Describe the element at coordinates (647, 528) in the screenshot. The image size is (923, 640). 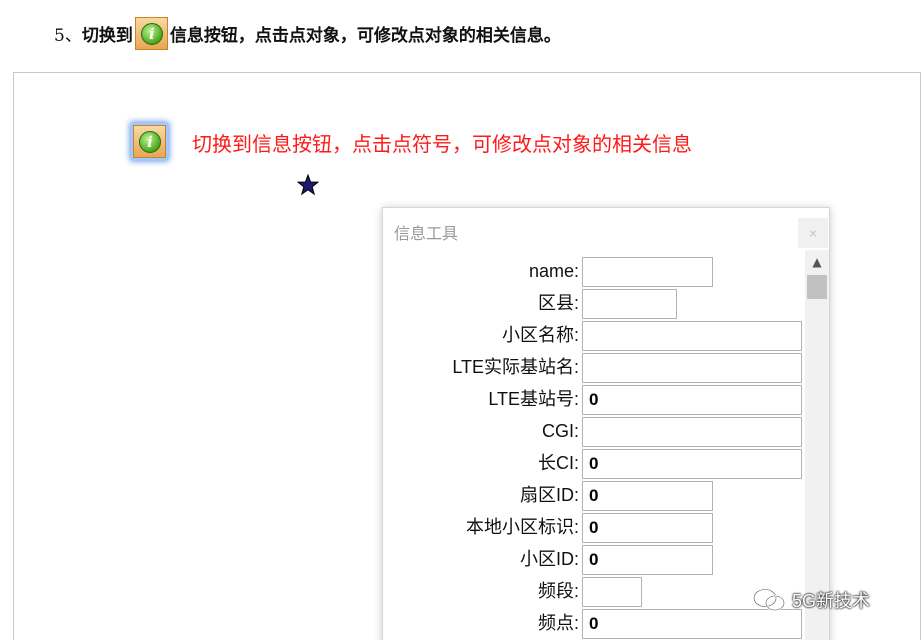
I see `local-cell-id-field: 0` at that location.